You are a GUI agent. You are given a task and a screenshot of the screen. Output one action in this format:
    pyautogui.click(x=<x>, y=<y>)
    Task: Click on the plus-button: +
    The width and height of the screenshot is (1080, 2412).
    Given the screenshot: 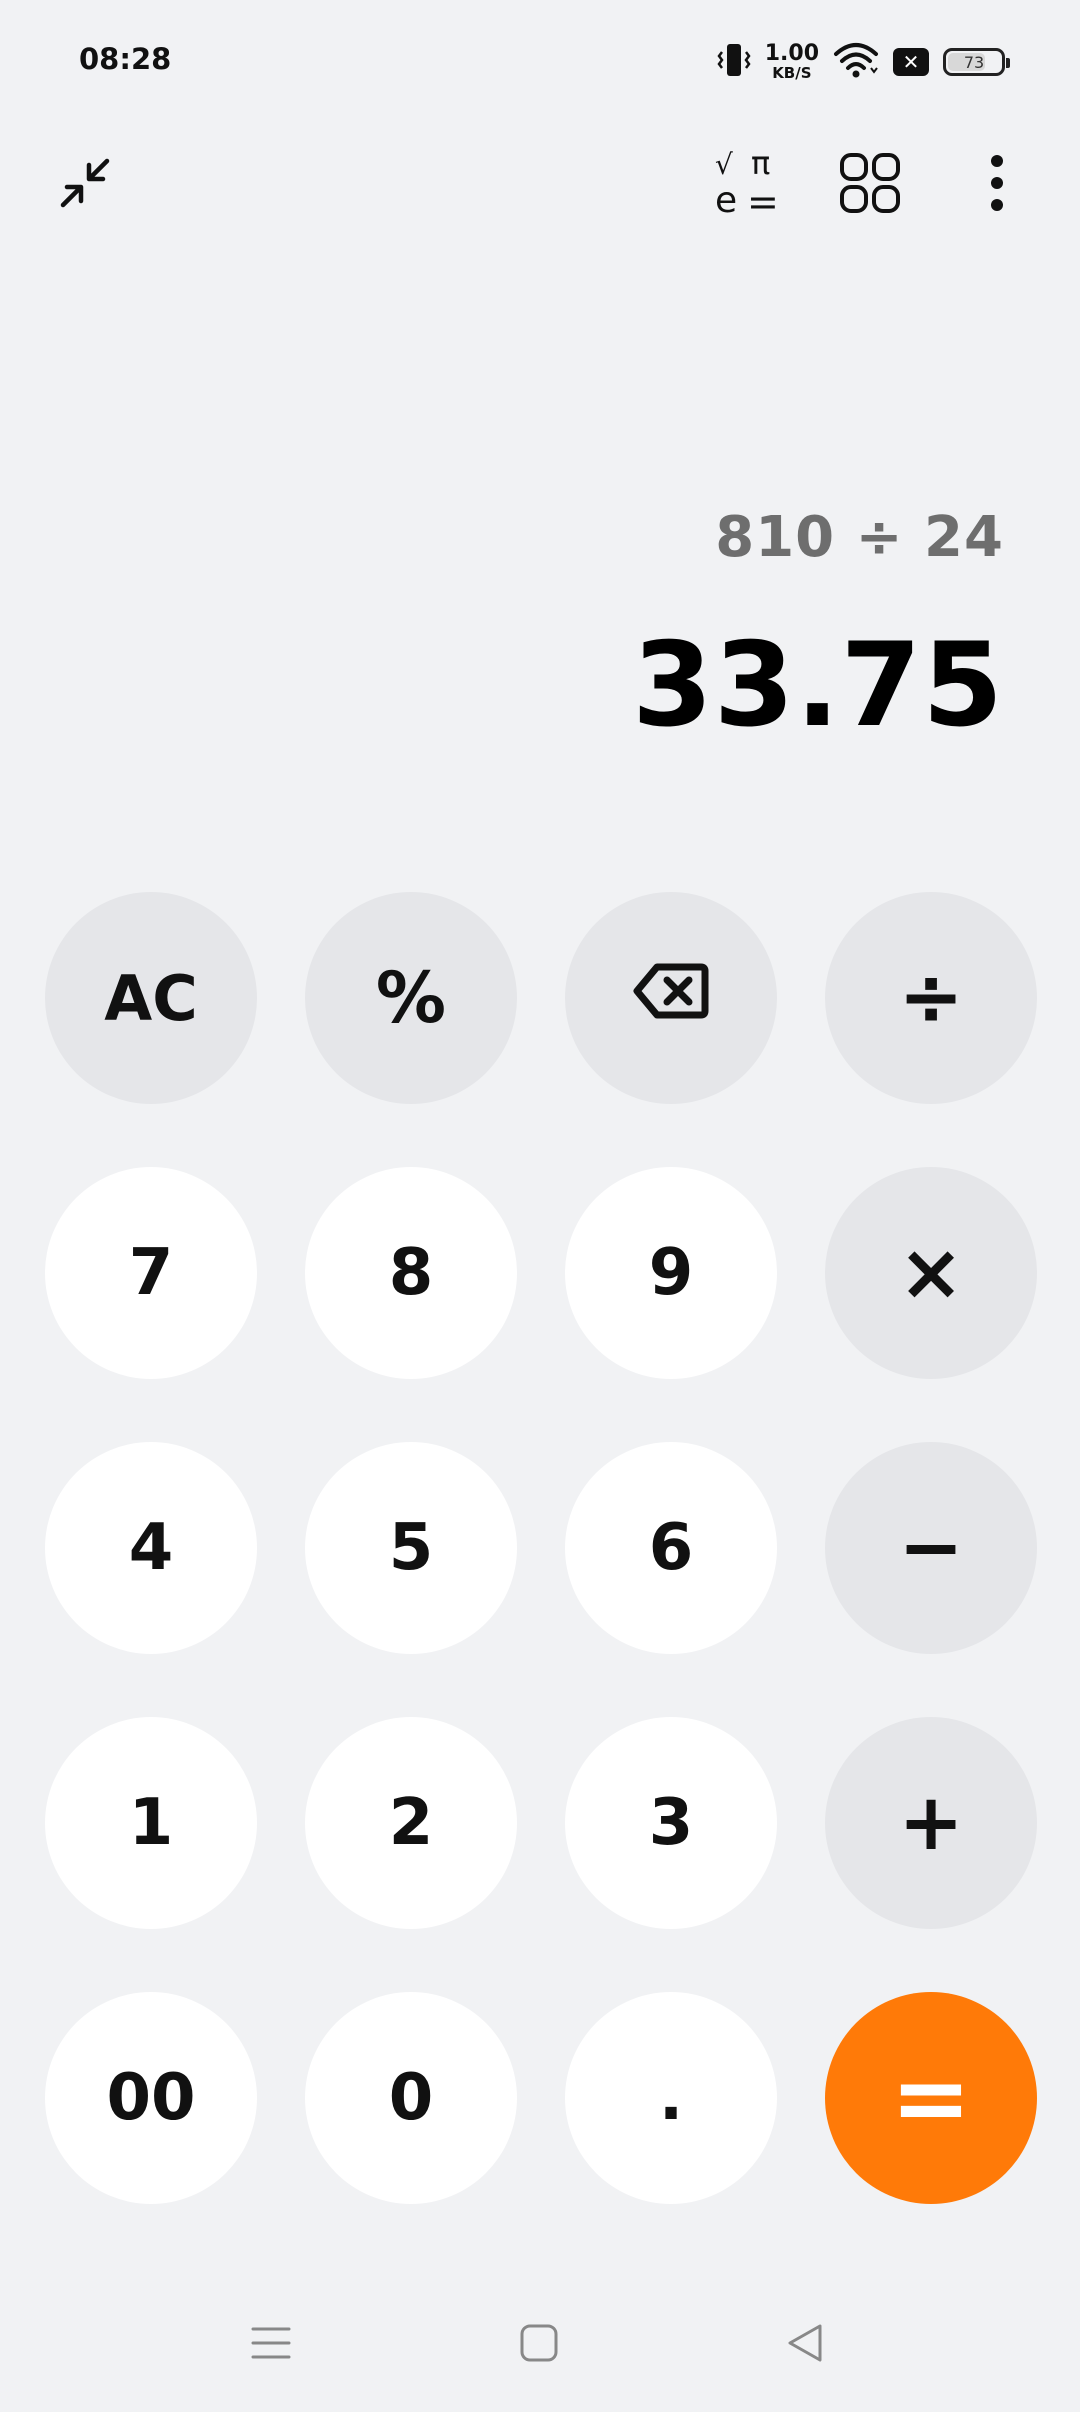 What is the action you would take?
    pyautogui.click(x=931, y=1823)
    